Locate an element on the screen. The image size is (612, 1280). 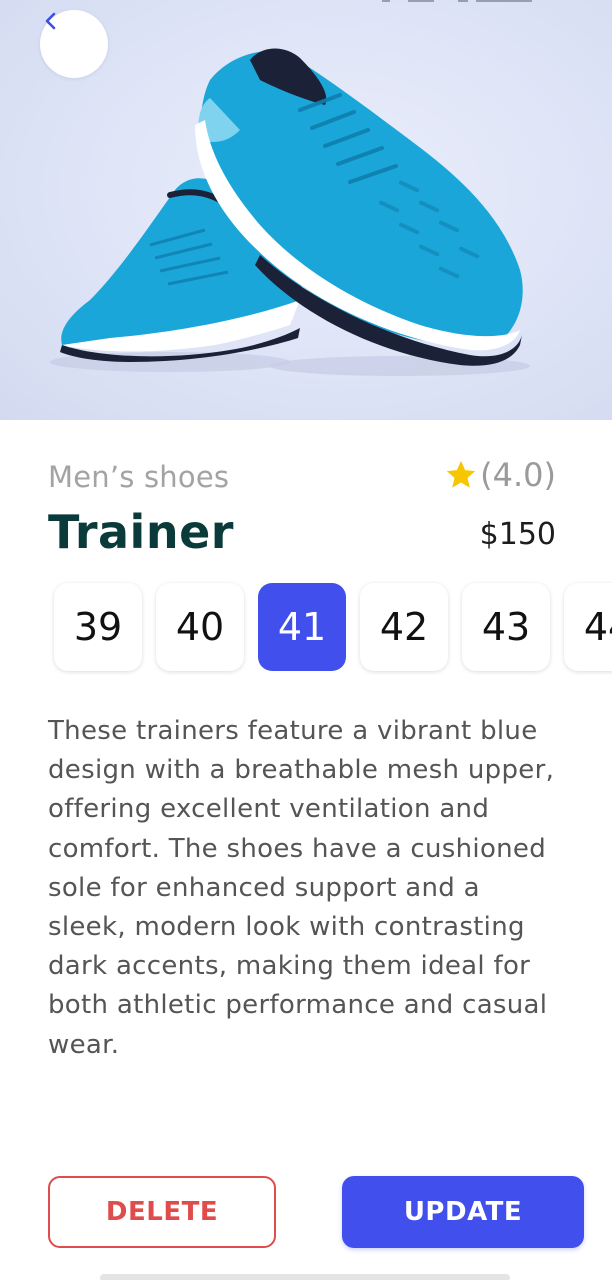
size-option: 40 is located at coordinates (200, 627).